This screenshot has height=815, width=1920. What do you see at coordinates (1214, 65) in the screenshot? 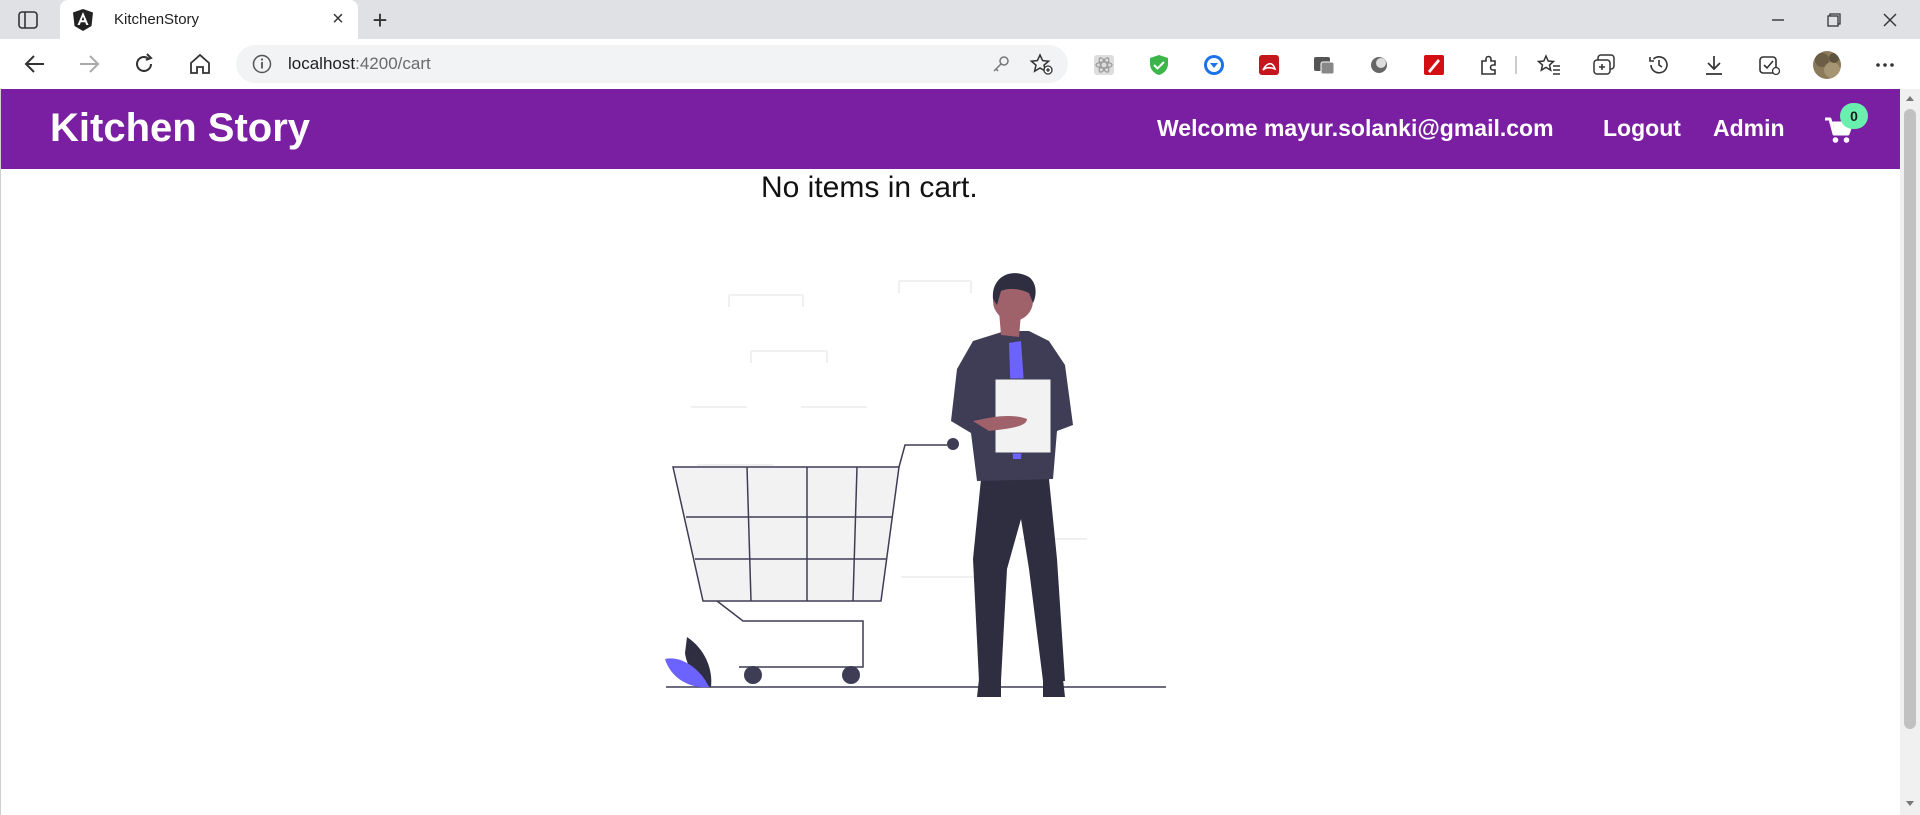
I see `download-icon` at bounding box center [1214, 65].